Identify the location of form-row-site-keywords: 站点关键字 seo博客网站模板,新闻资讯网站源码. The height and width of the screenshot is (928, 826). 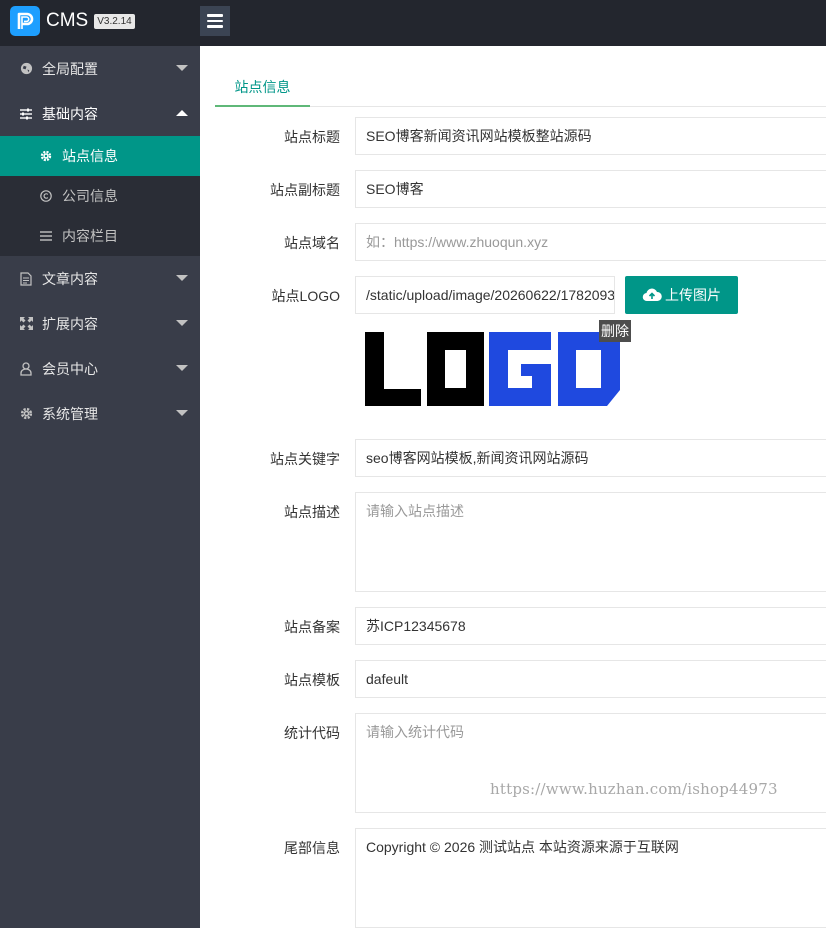
(513, 458).